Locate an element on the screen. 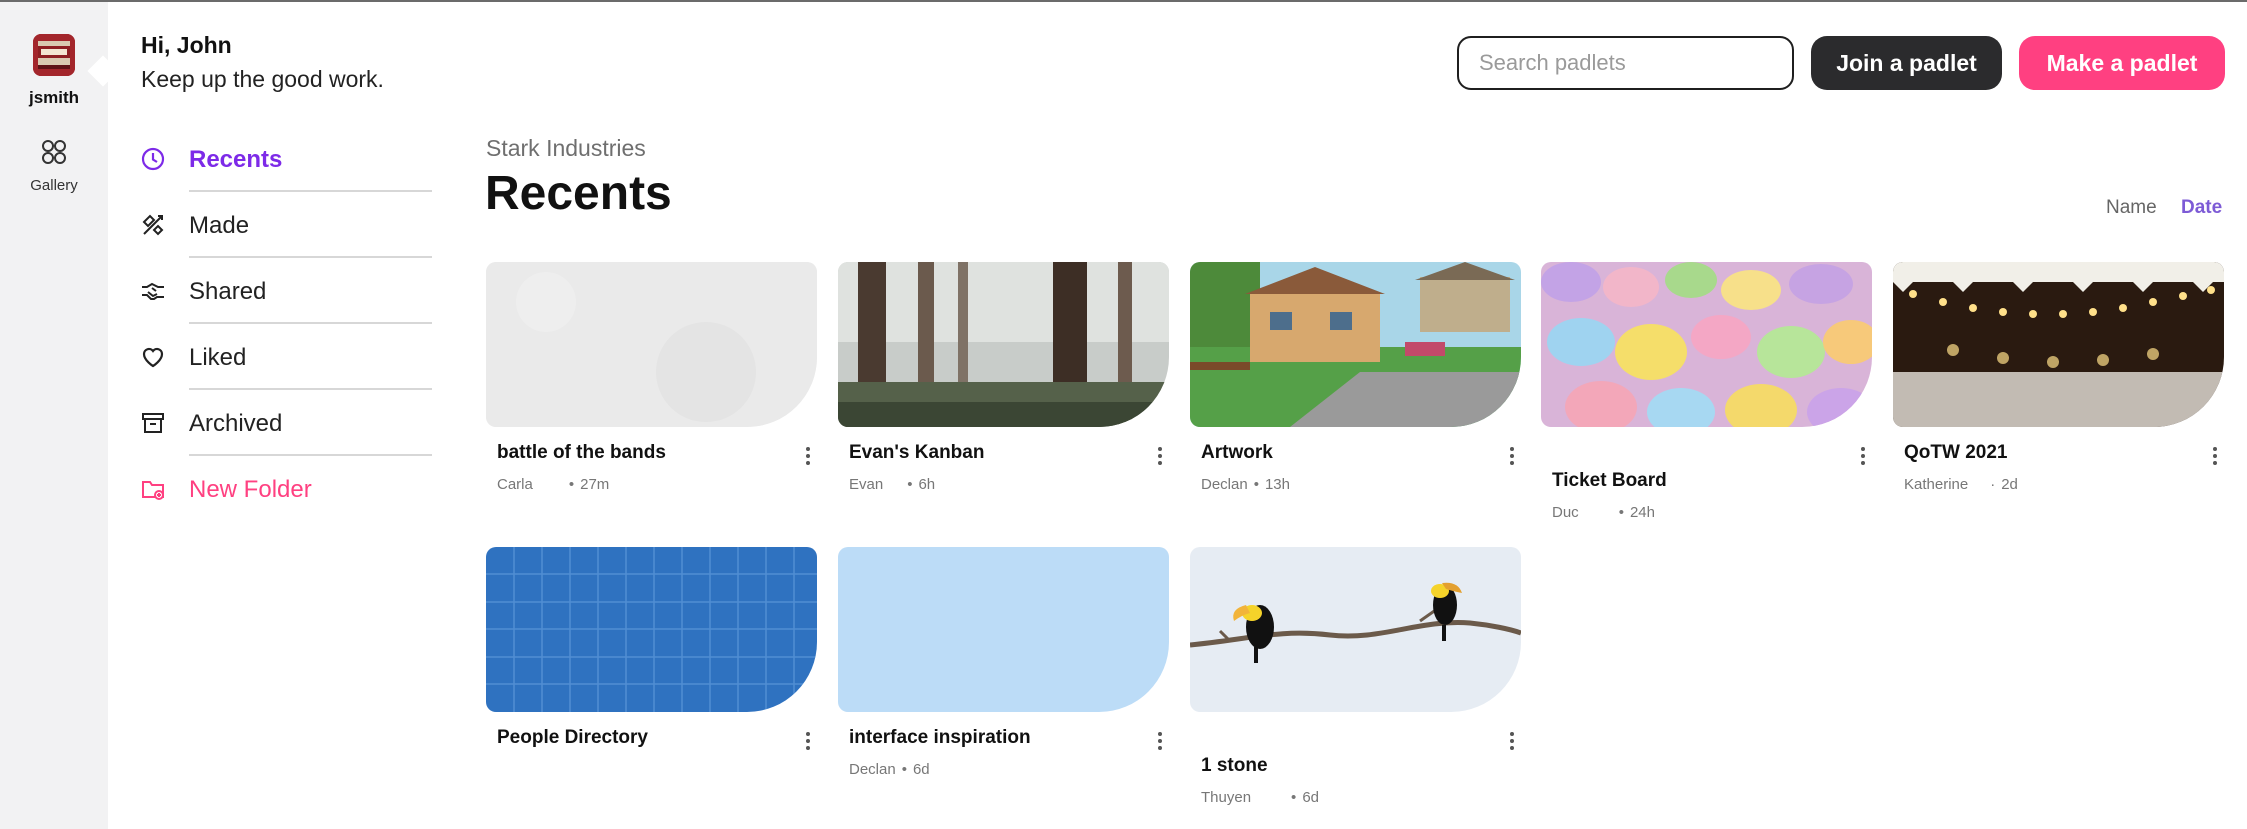 Image resolution: width=2247 pixels, height=829 pixels. greeting-subtitle: Keep up the good work. is located at coordinates (262, 79).